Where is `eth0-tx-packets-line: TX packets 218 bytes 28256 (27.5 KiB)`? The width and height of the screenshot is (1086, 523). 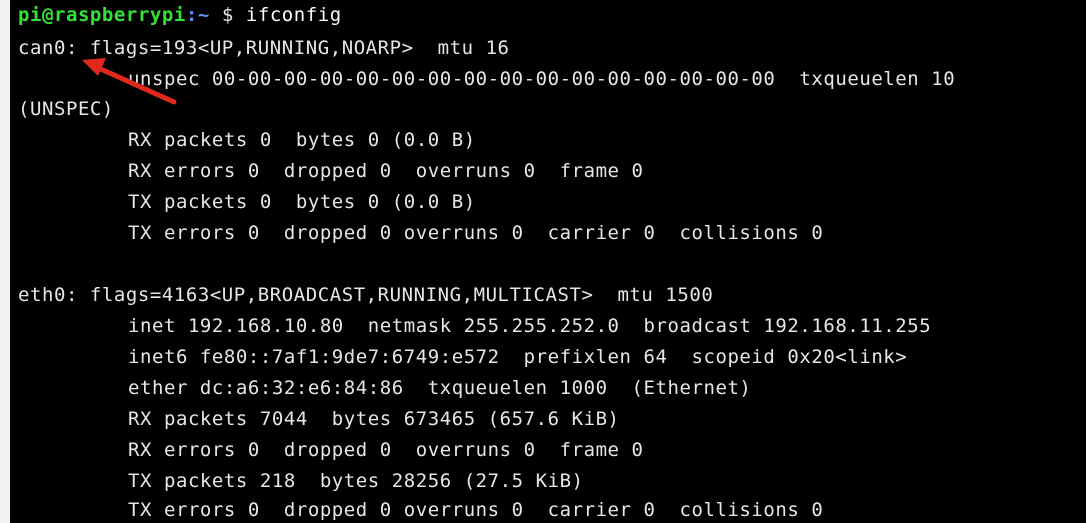 eth0-tx-packets-line: TX packets 218 bytes 28256 (27.5 KiB) is located at coordinates (356, 481).